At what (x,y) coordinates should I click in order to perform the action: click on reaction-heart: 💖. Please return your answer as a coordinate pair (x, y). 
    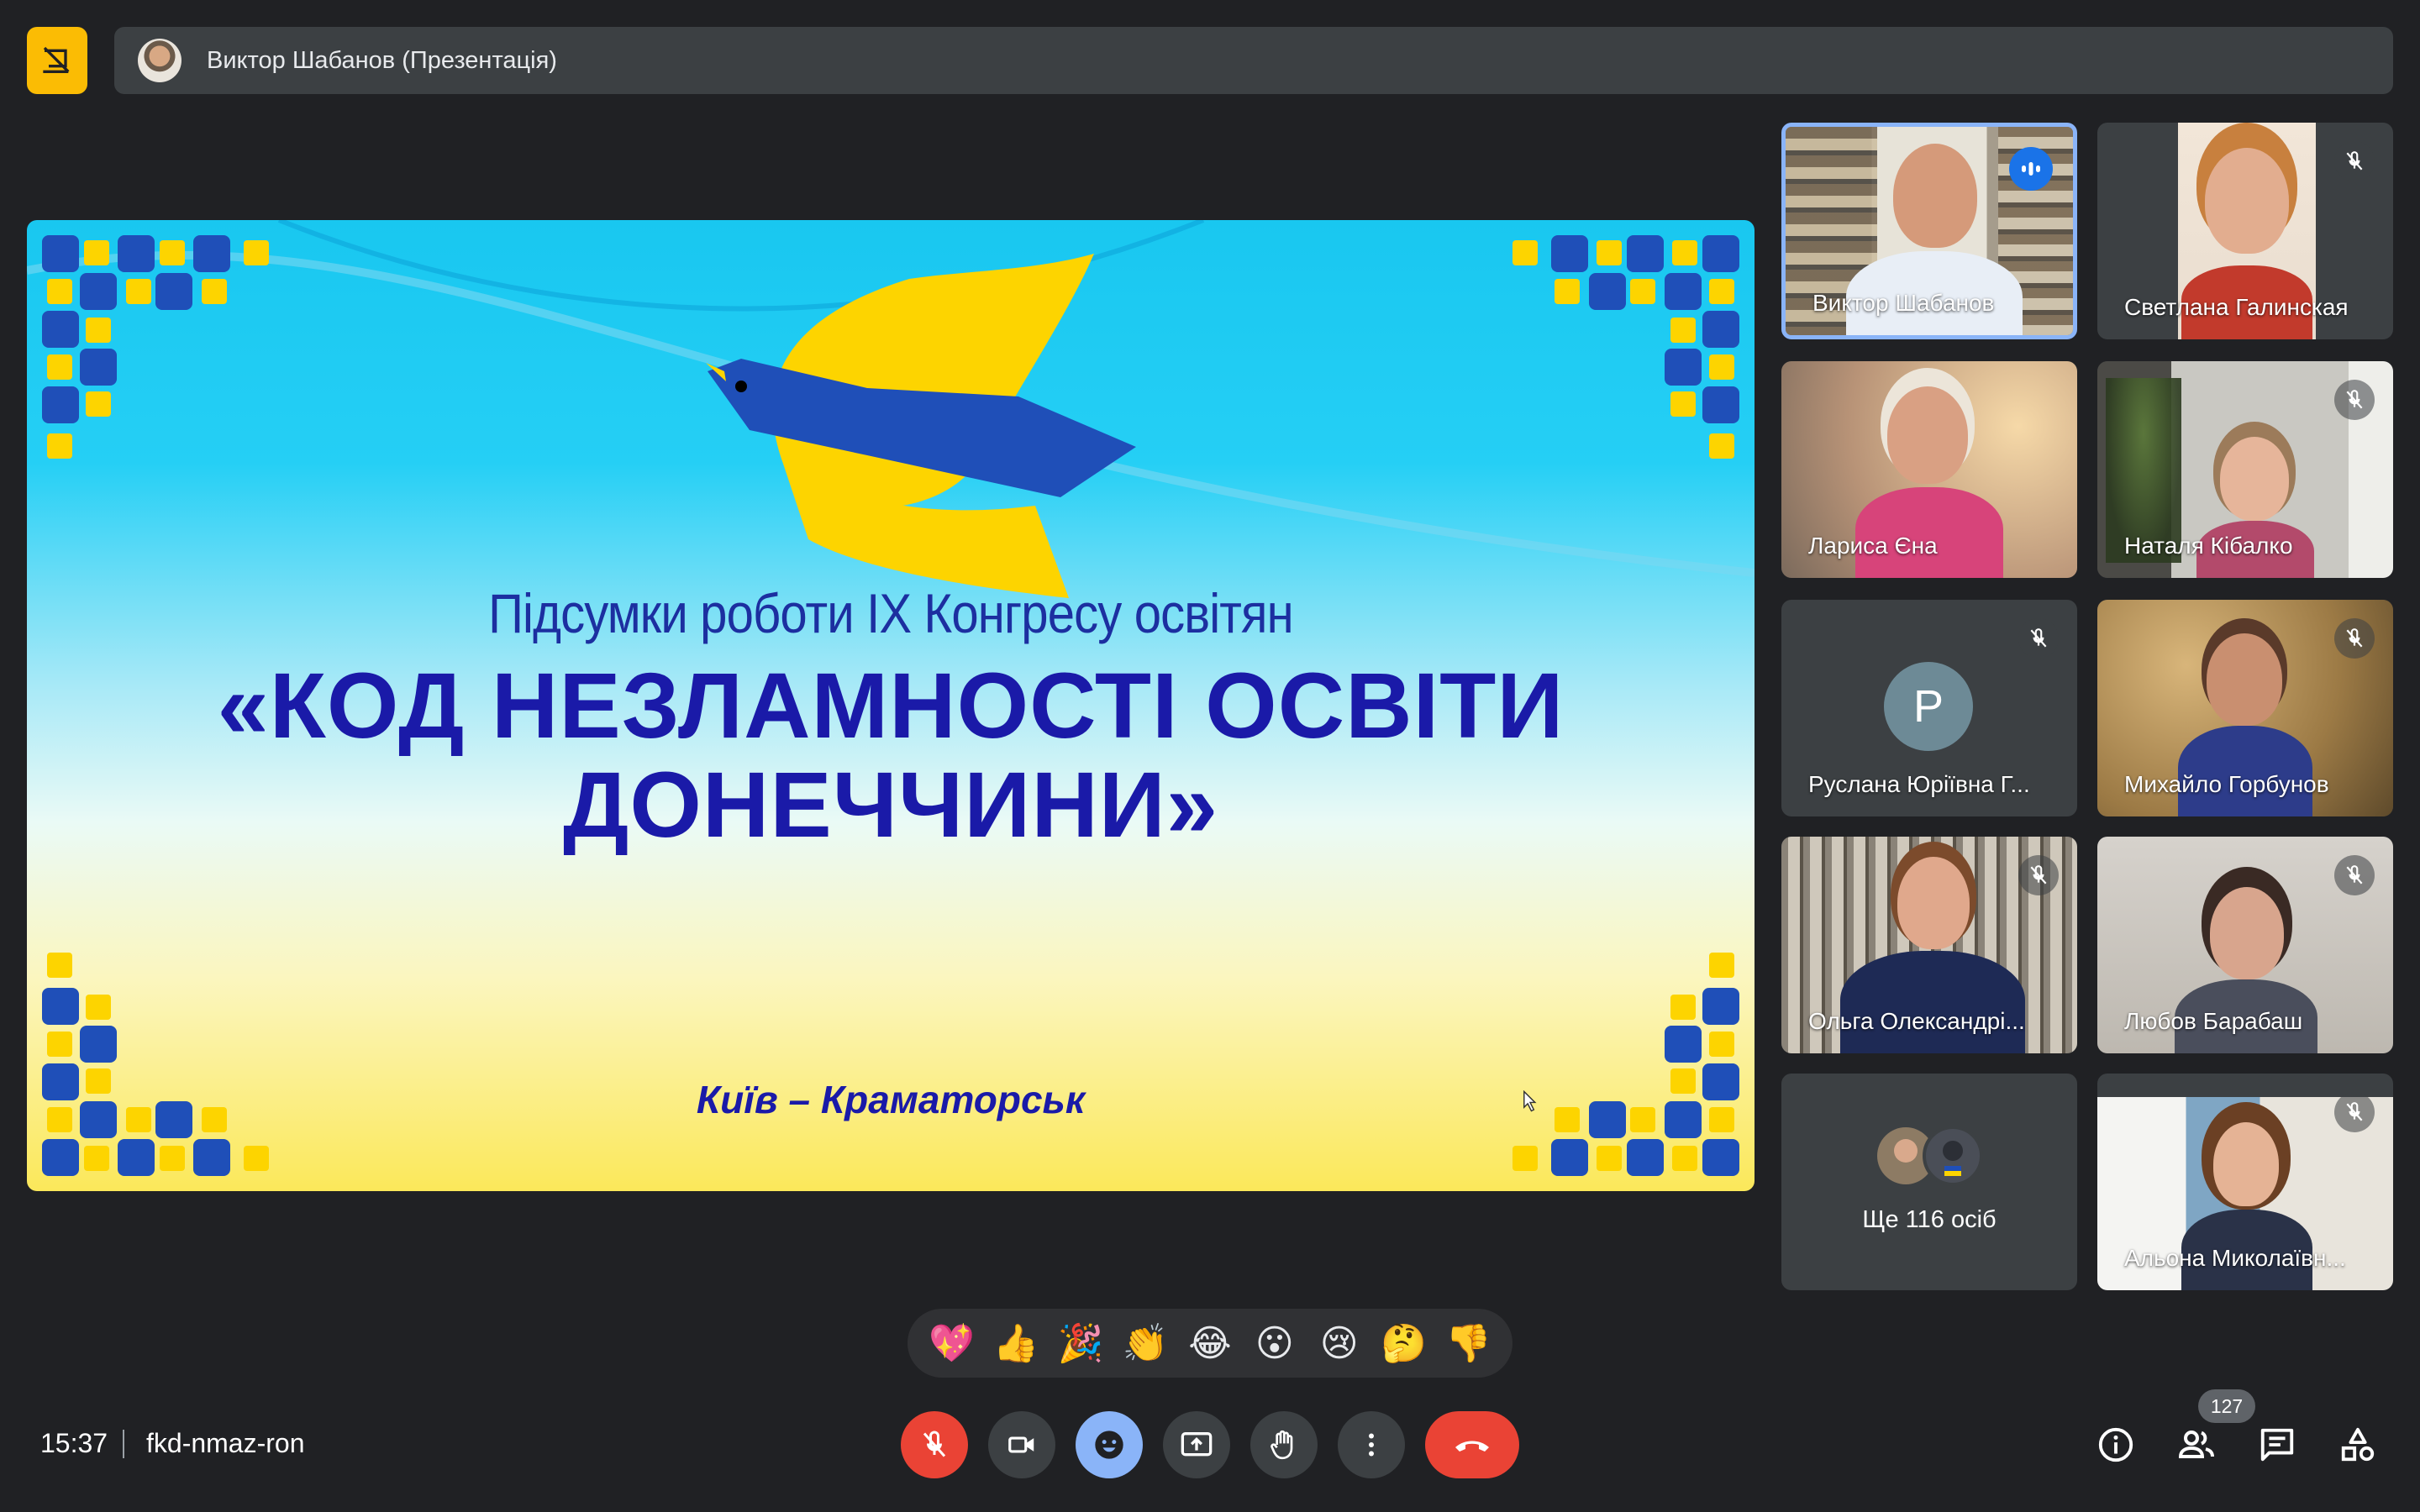
    Looking at the image, I should click on (951, 1343).